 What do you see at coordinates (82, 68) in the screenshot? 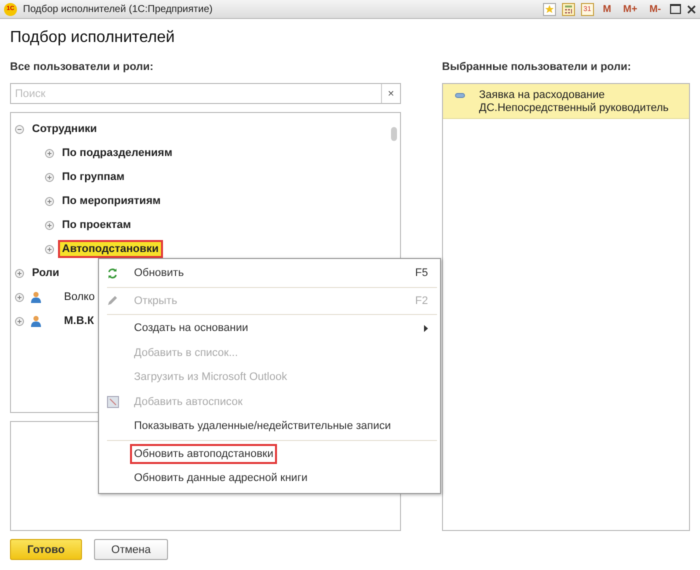
I see `section-label: Все пользователи и роли:` at bounding box center [82, 68].